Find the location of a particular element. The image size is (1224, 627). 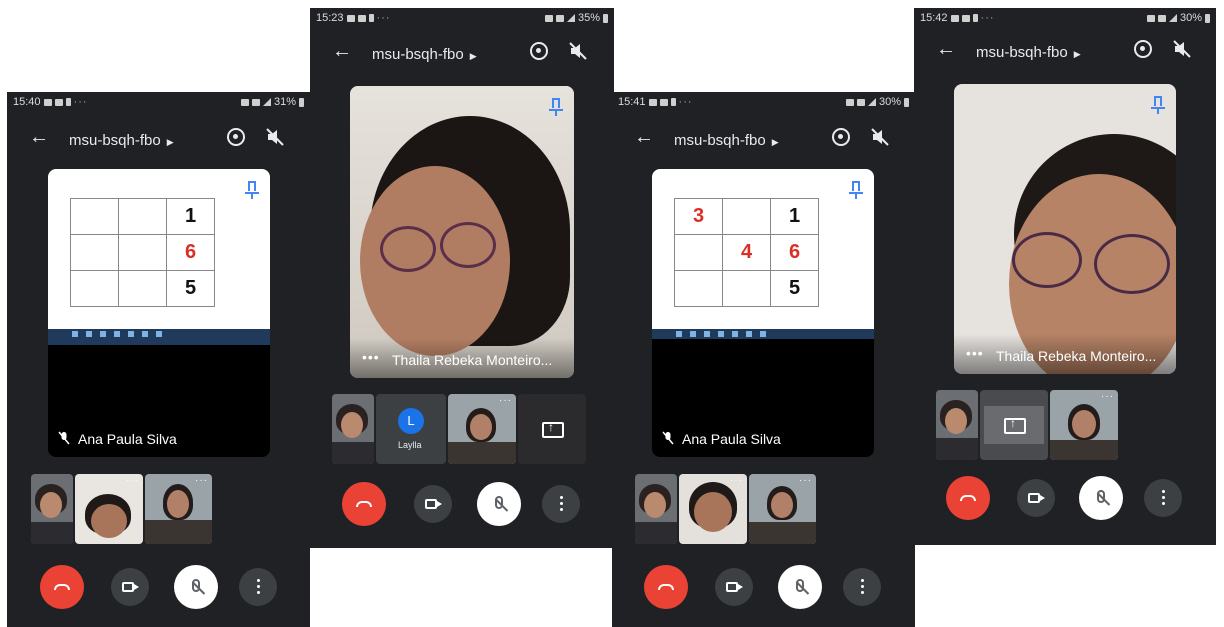

network-icon is located at coordinates (559, 18).